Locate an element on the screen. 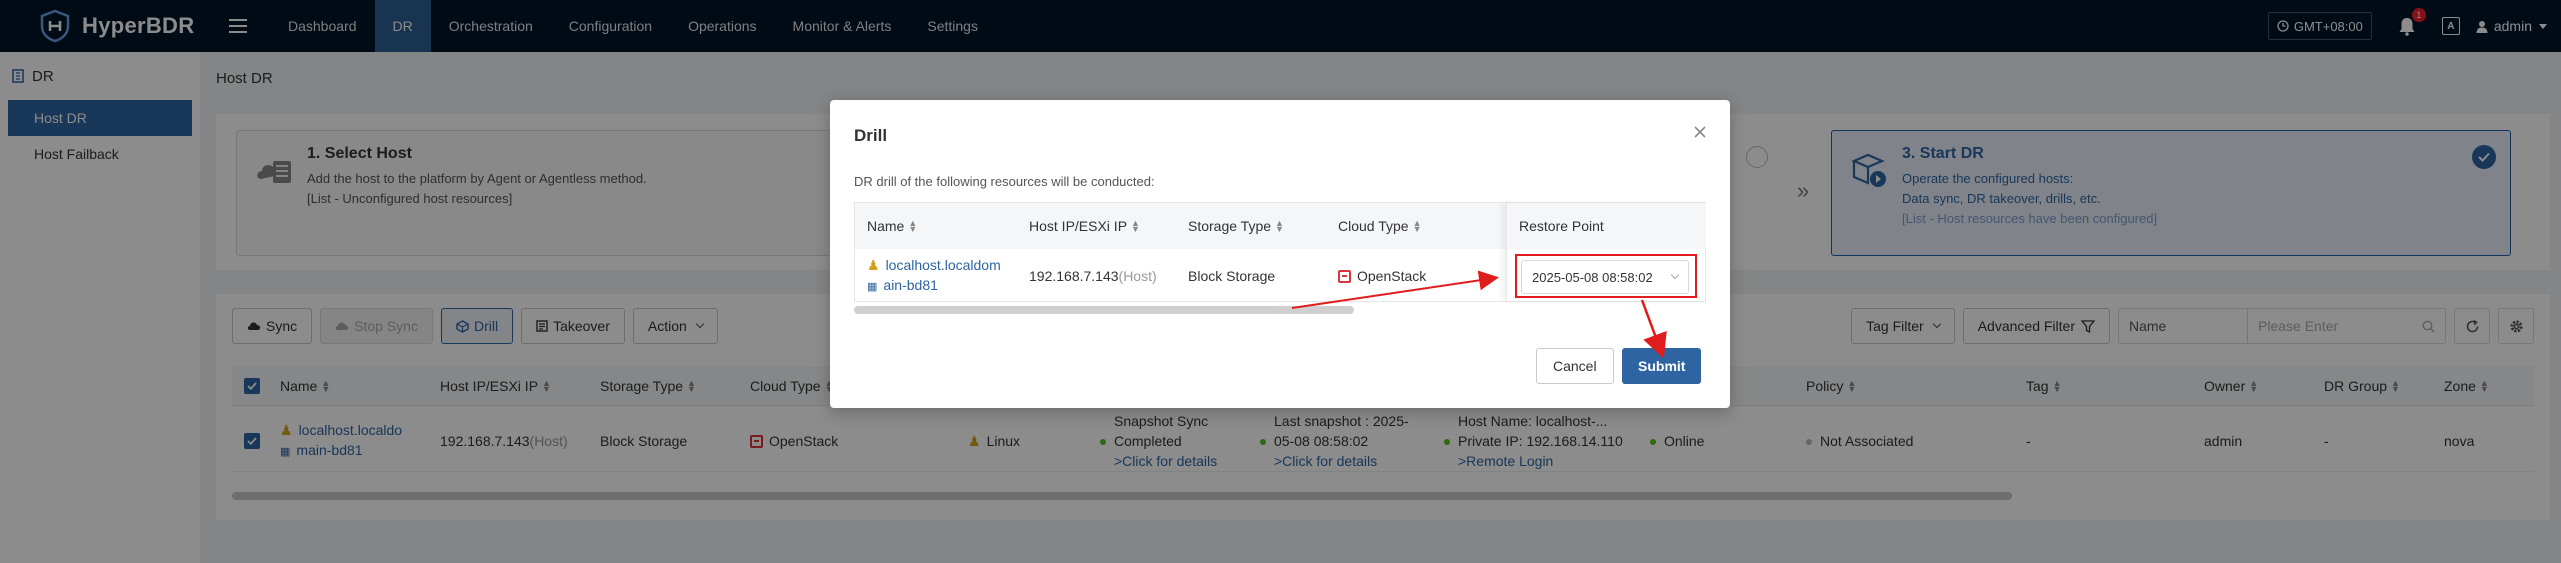 This screenshot has height=563, width=2561. modal-column-cloud: Cloud Type ▲ ▼ is located at coordinates (1380, 226).